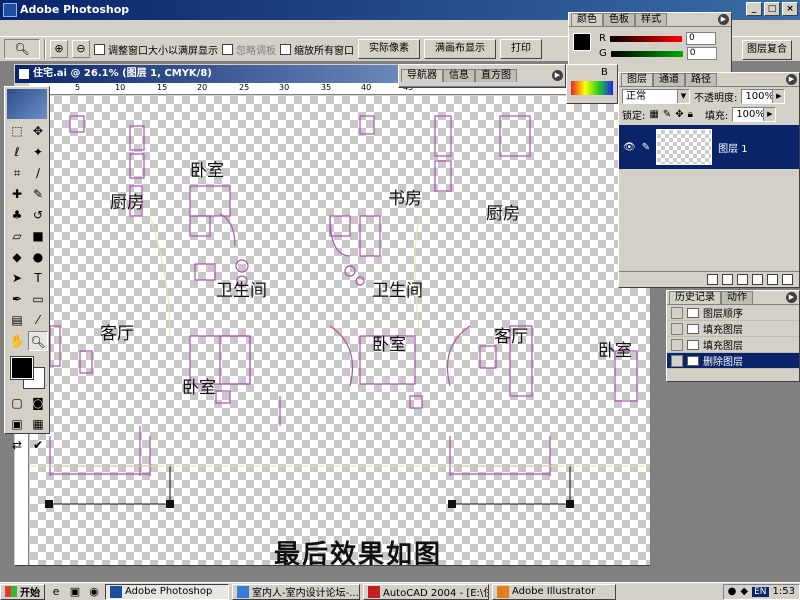  Describe the element at coordinates (17, 194) in the screenshot. I see `healing-brush-tool-icon: ✚` at that location.